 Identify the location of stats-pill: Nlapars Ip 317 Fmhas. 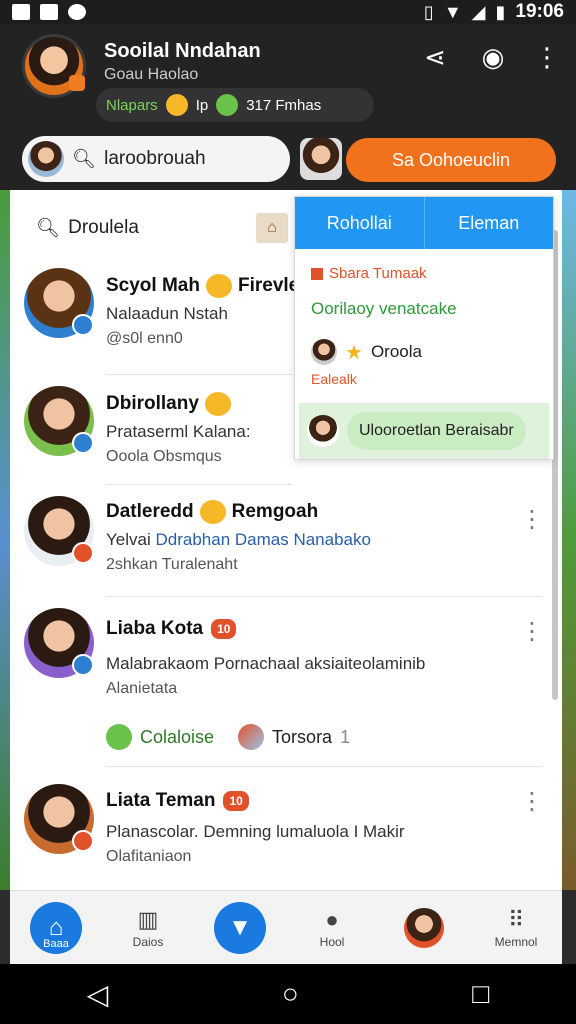
(235, 105).